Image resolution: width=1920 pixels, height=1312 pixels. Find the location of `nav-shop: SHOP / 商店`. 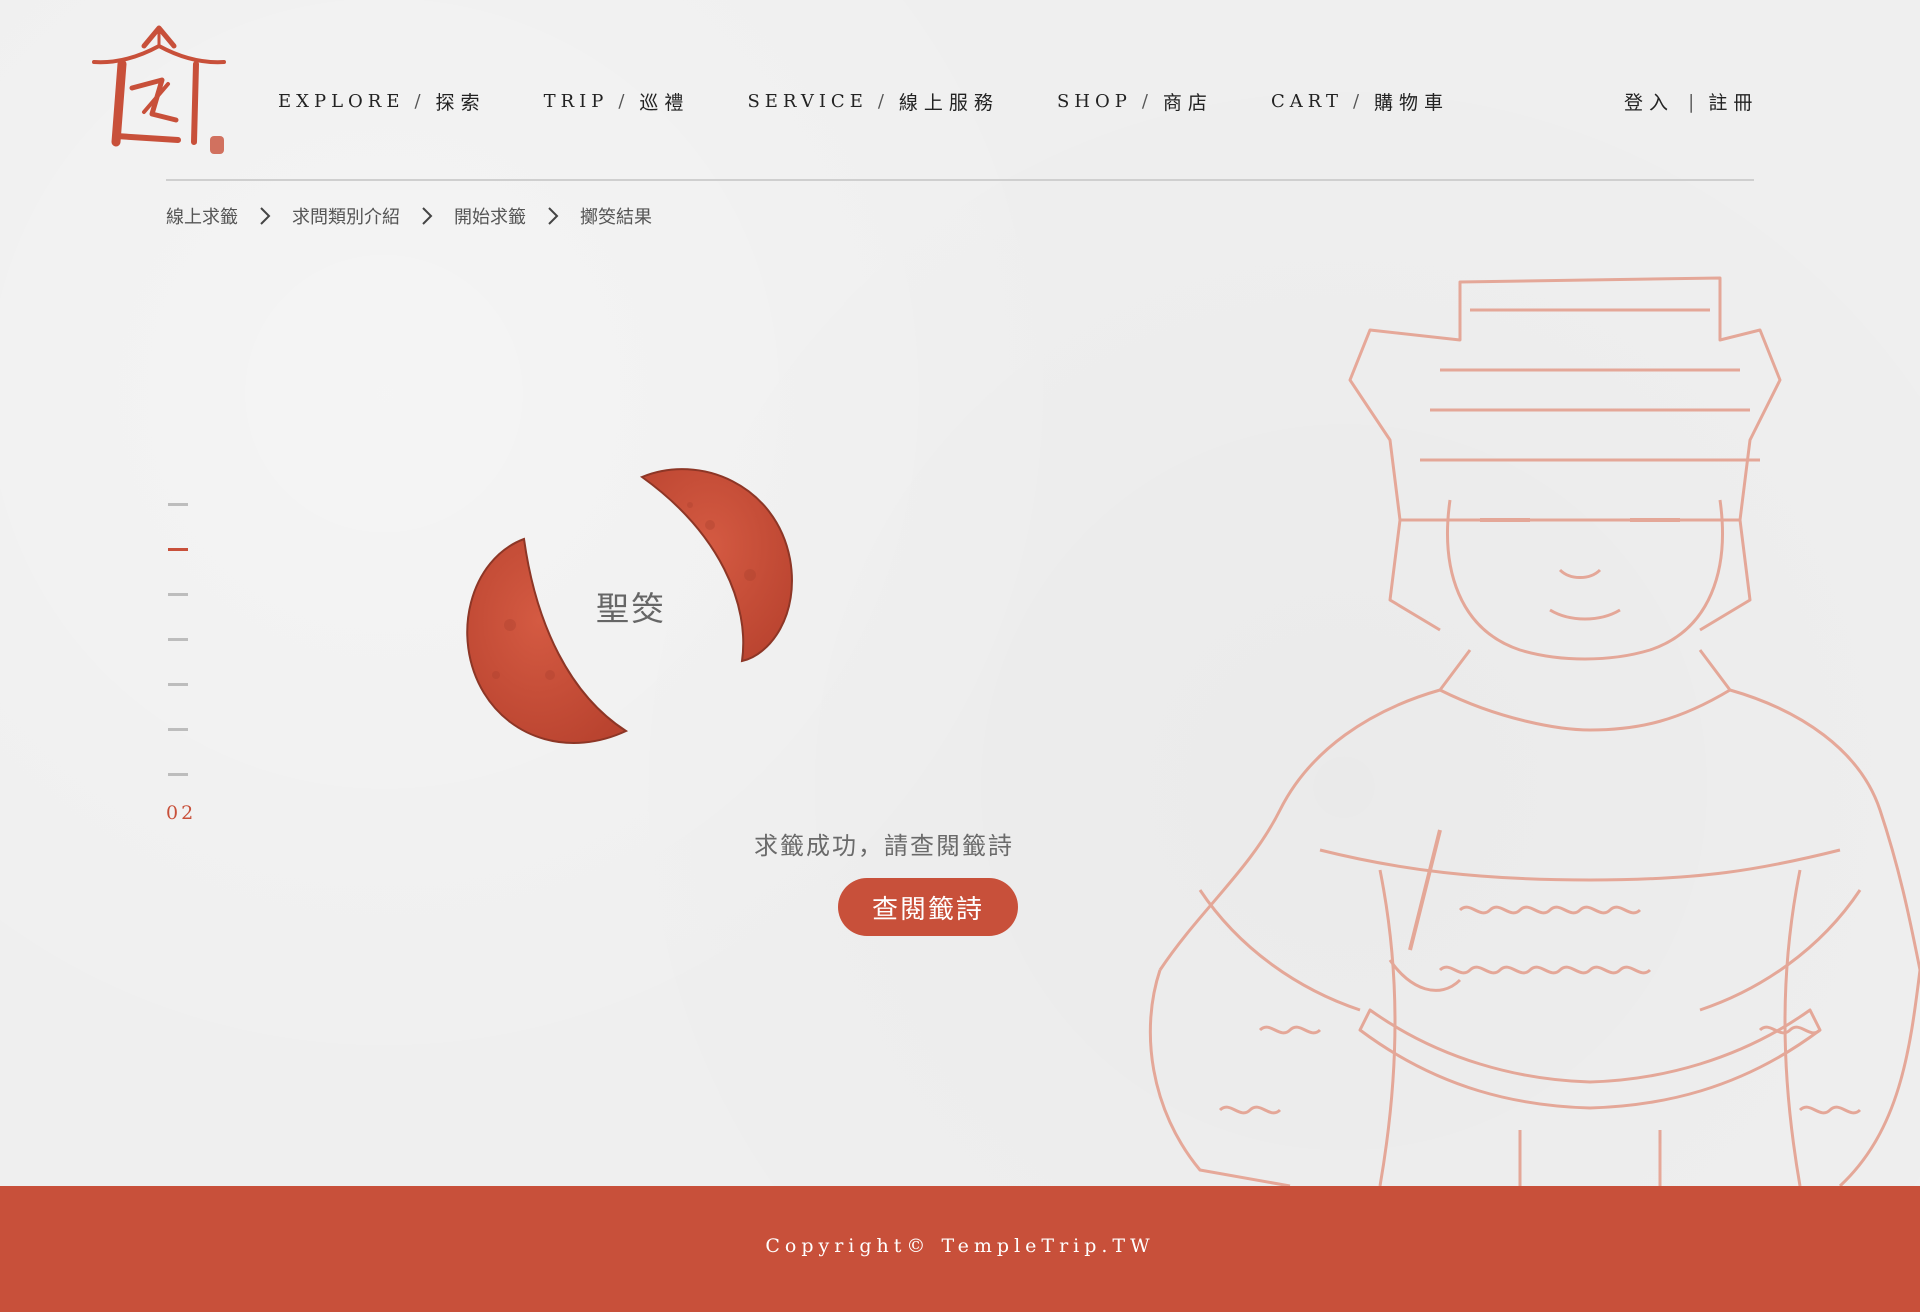

nav-shop: SHOP / 商店 is located at coordinates (1135, 101).